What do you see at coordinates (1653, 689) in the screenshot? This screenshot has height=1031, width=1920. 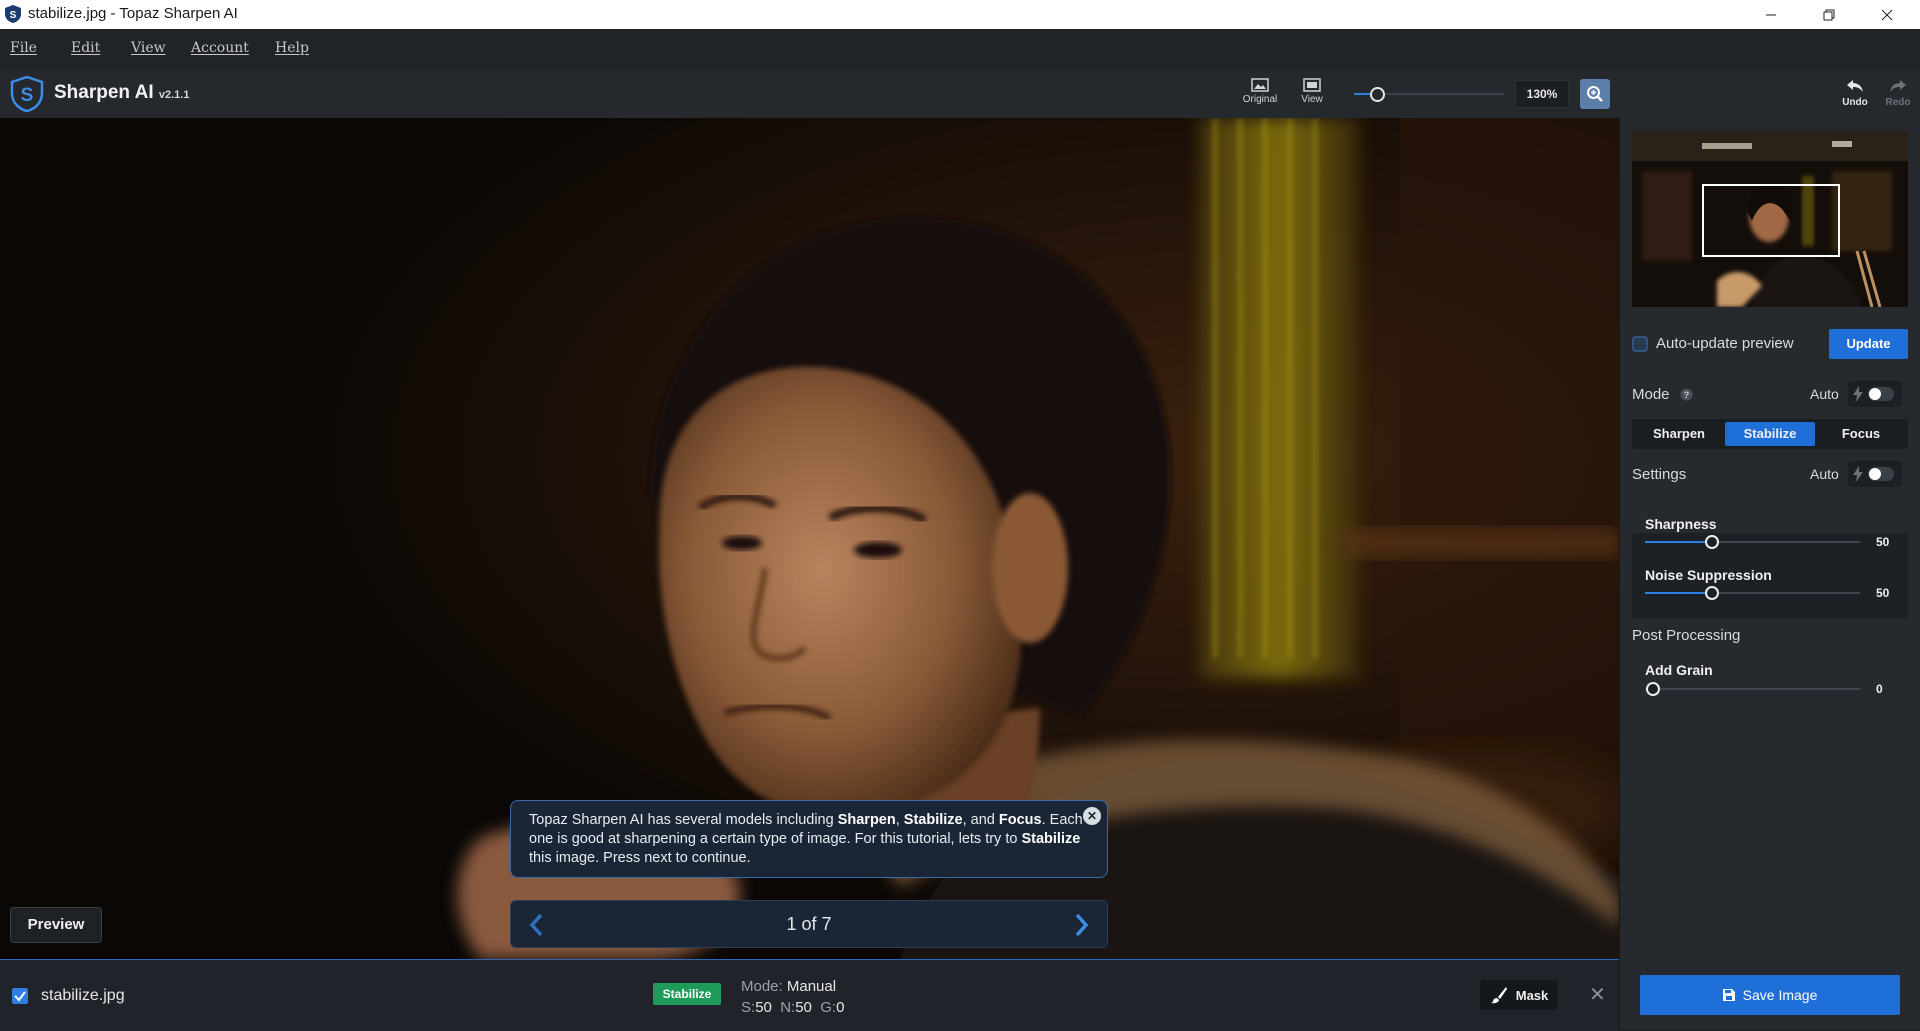 I see `add-grain-slider-handle` at bounding box center [1653, 689].